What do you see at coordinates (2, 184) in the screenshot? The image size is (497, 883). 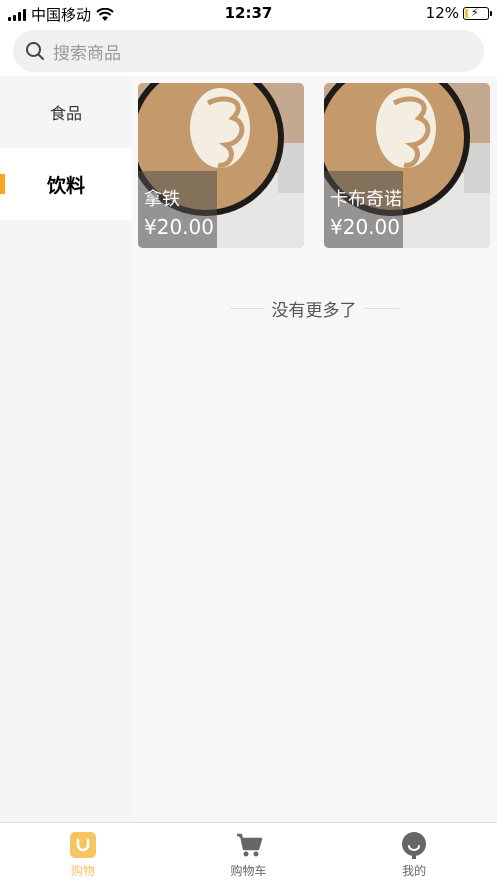 I see `active-indicator` at bounding box center [2, 184].